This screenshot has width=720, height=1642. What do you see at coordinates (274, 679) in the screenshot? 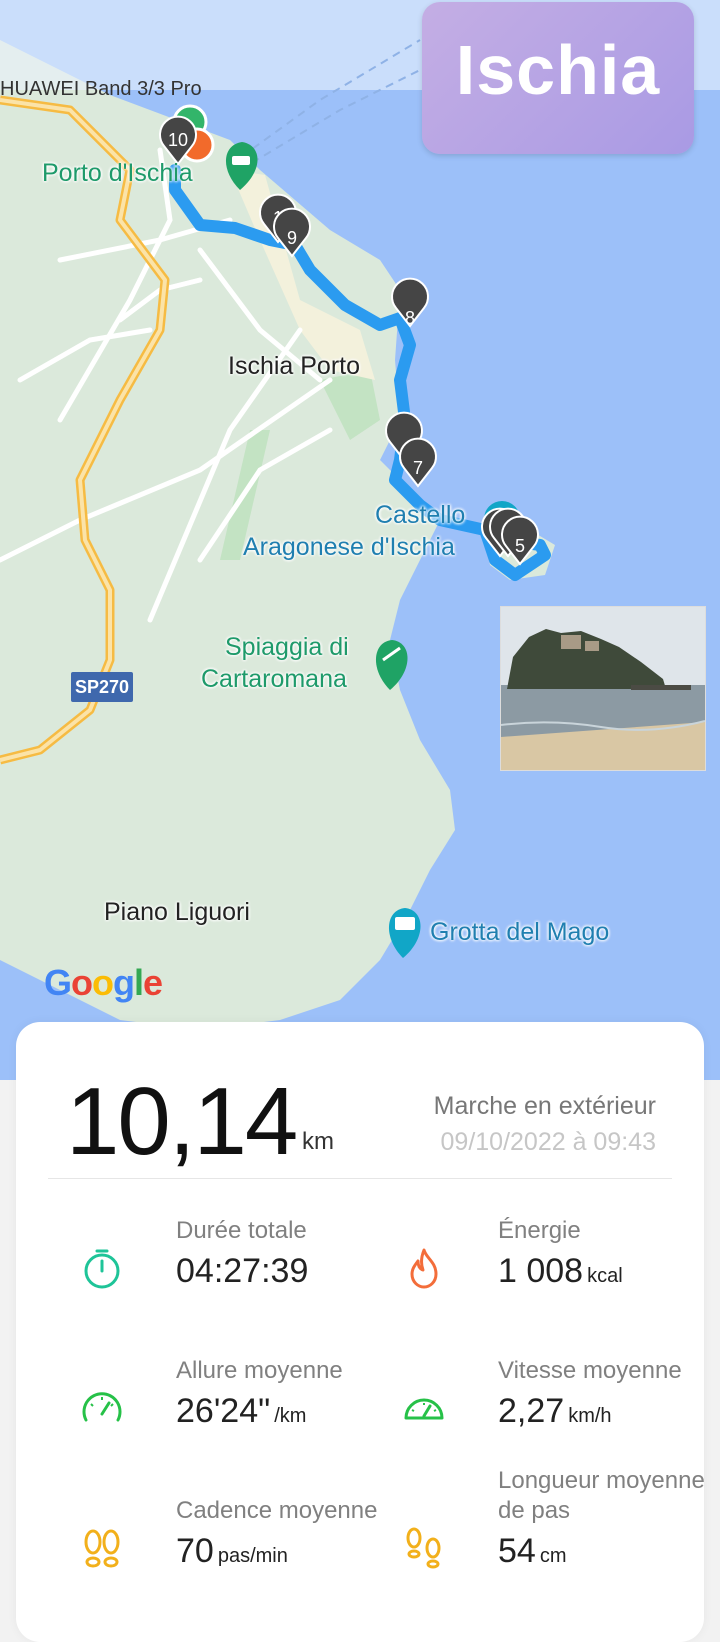
I see `poi-spiaggia-line2: Cartaromana` at bounding box center [274, 679].